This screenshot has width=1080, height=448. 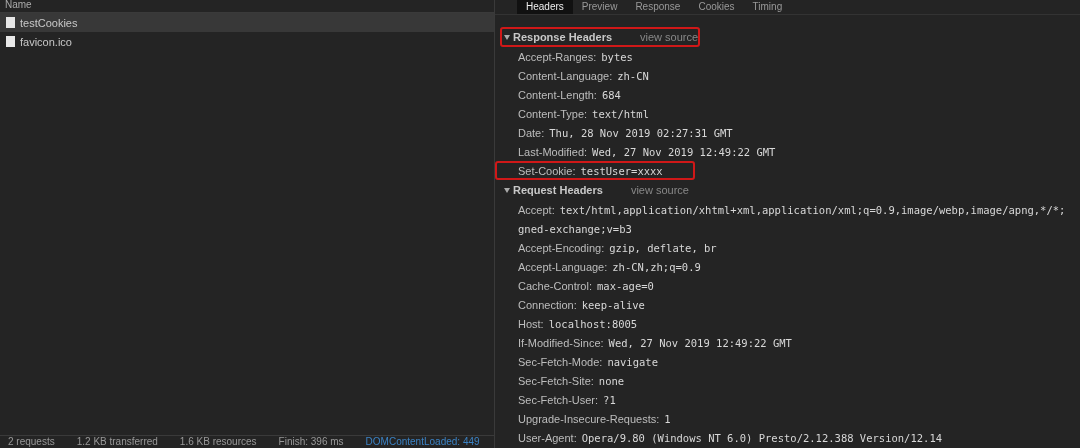 What do you see at coordinates (609, 399) in the screenshot?
I see `header-value: ?1` at bounding box center [609, 399].